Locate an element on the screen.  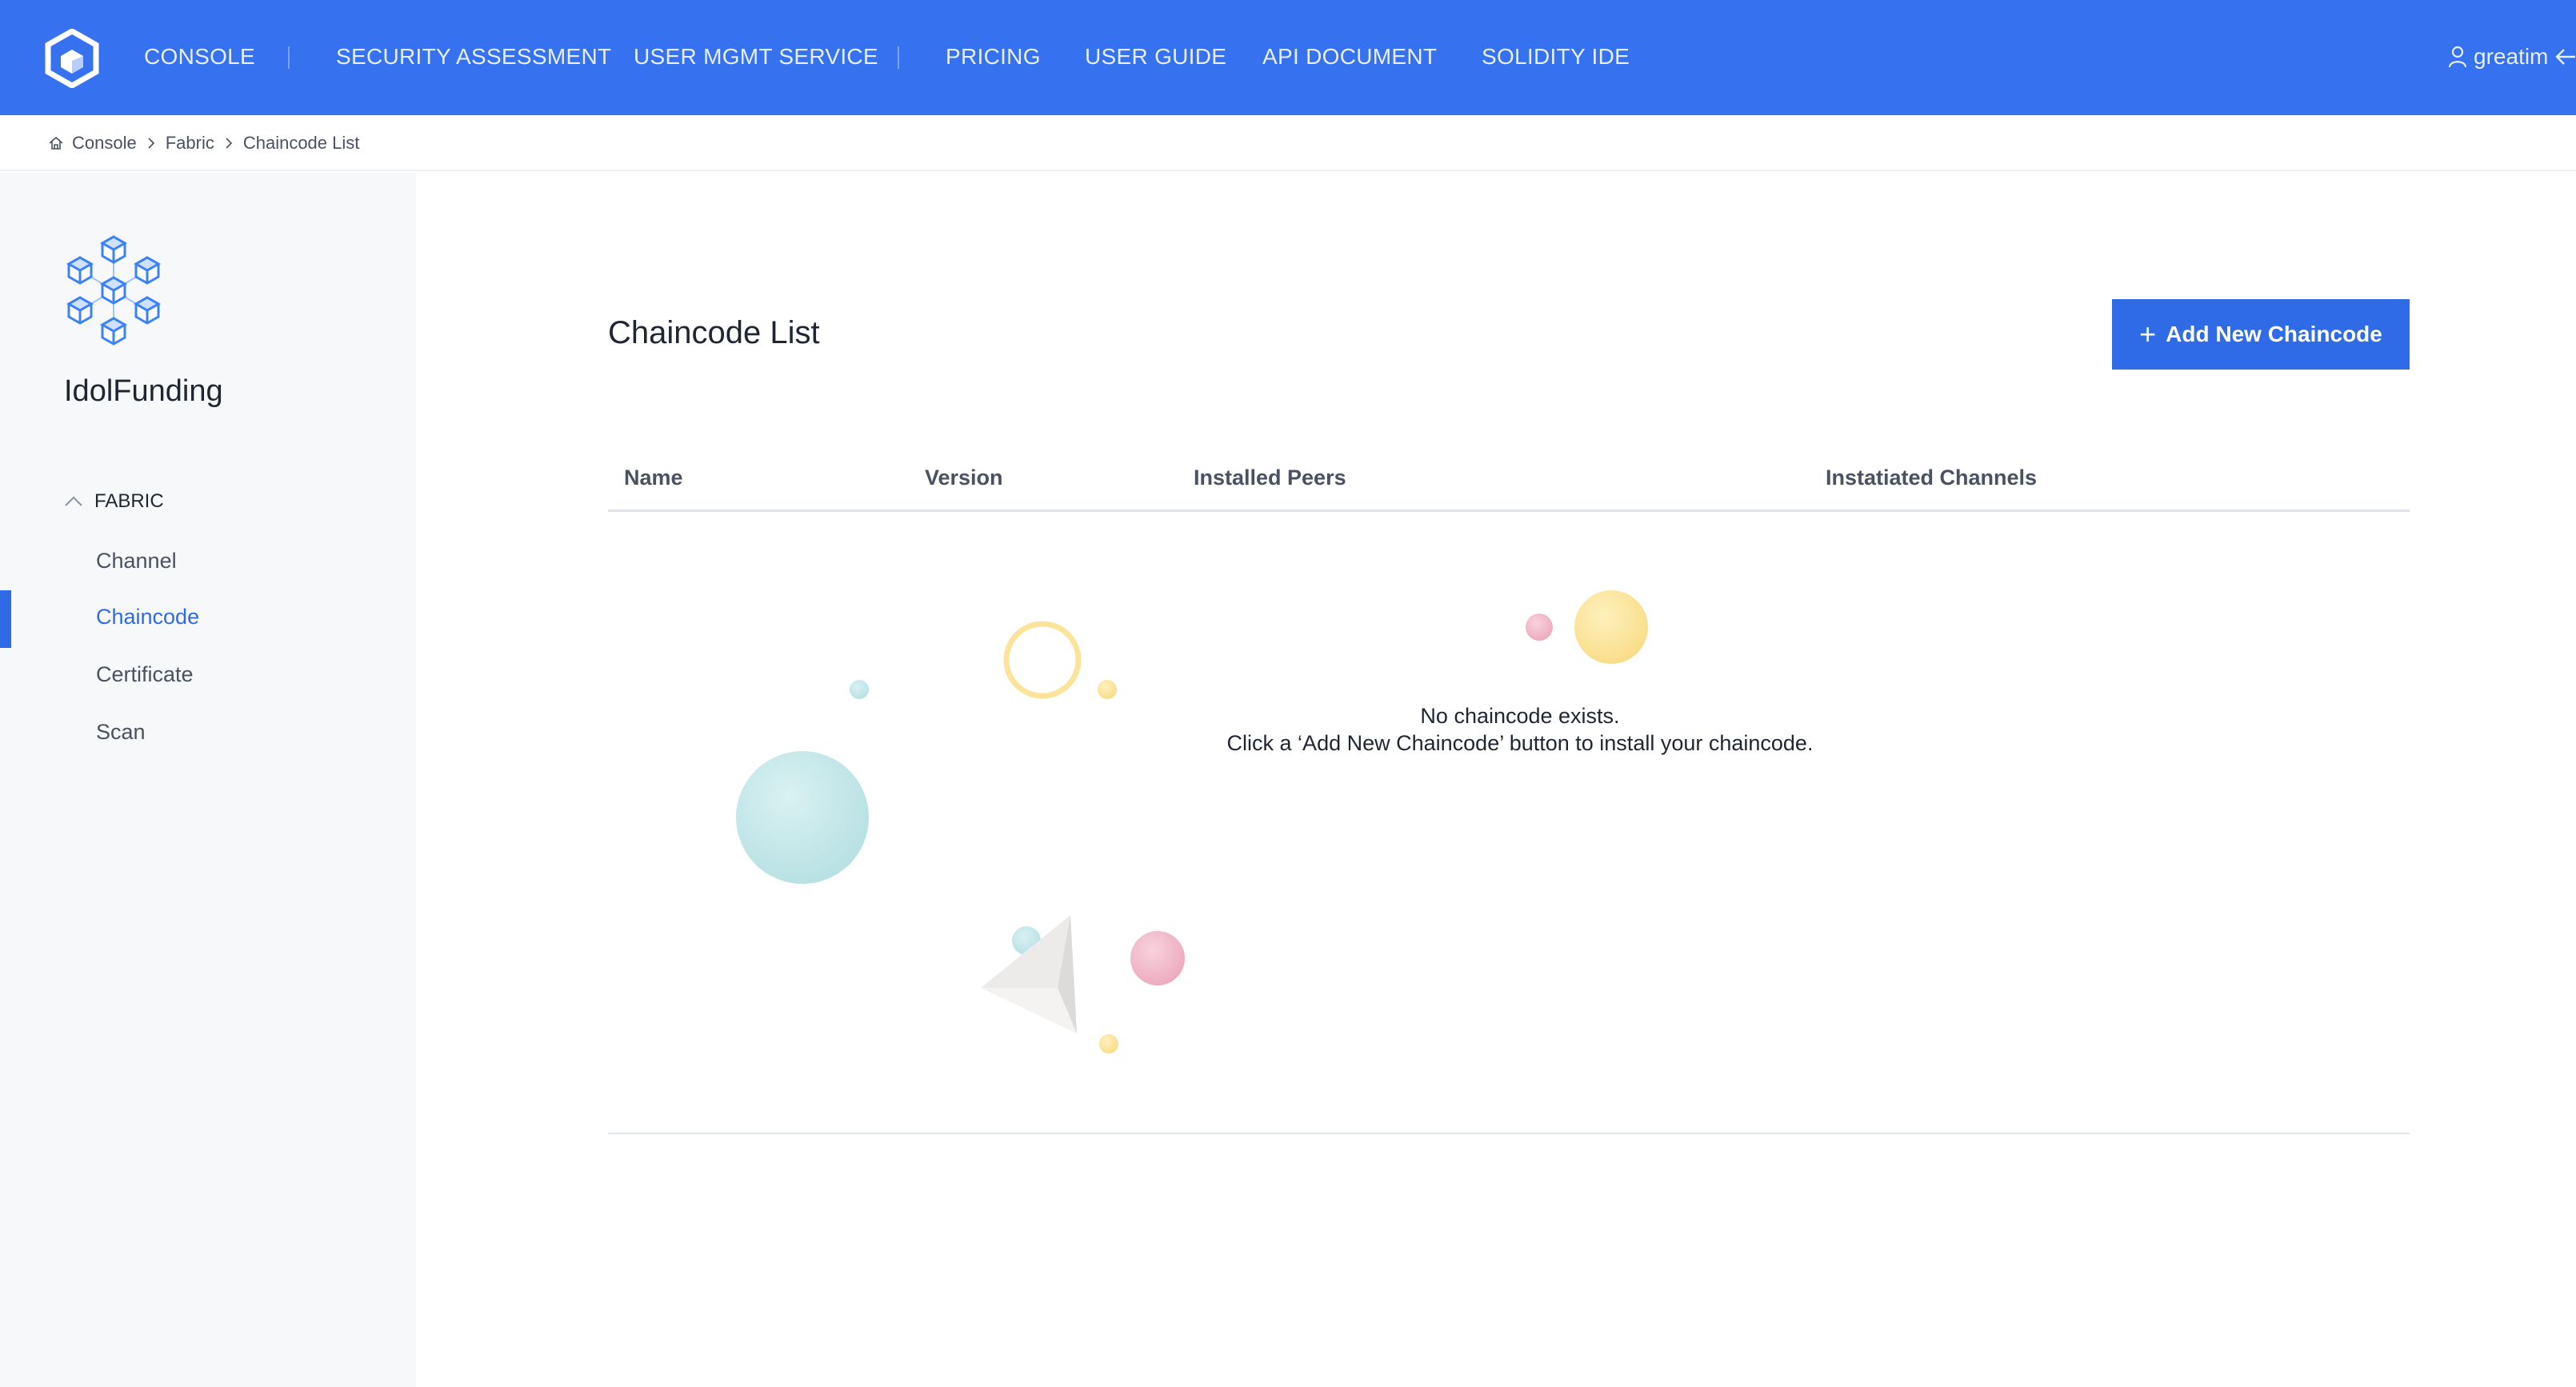
sidebar-section-fabric: FABRIC is located at coordinates (114, 502).